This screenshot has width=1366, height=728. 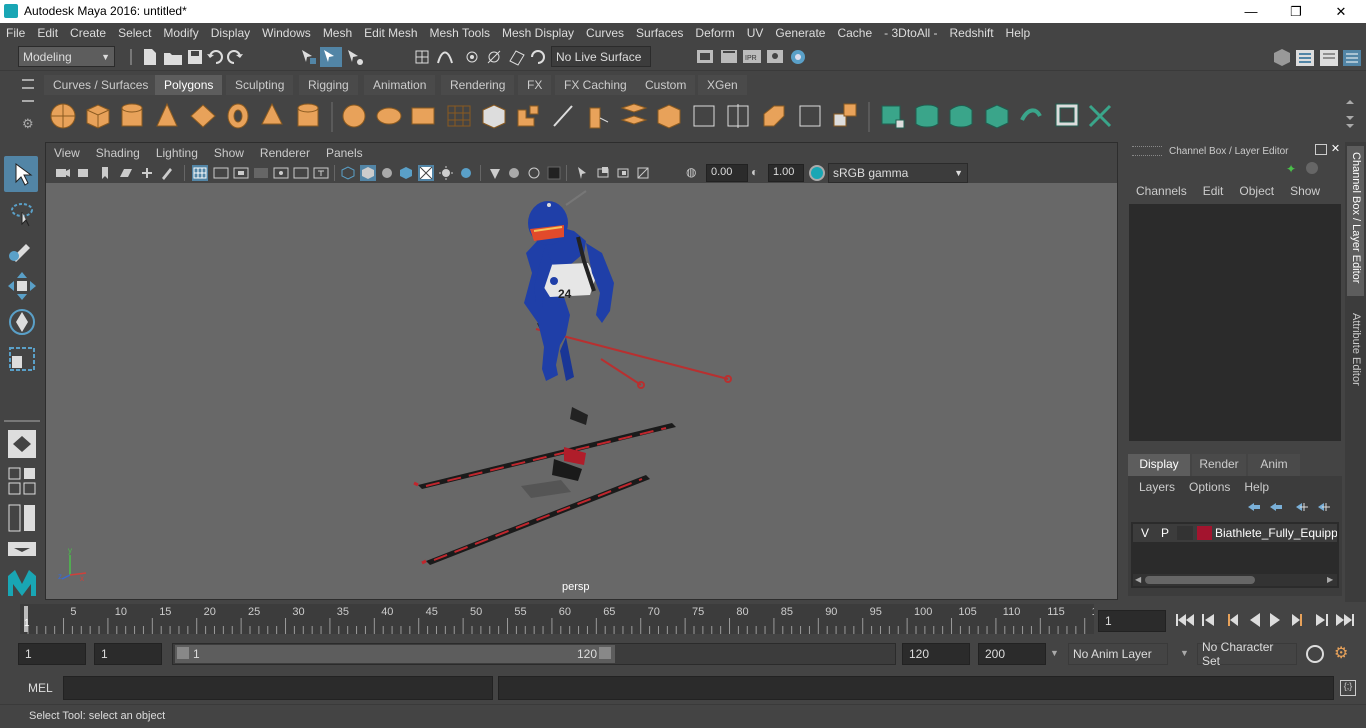 I want to click on play-backwards-icon, so click(x=1255, y=620).